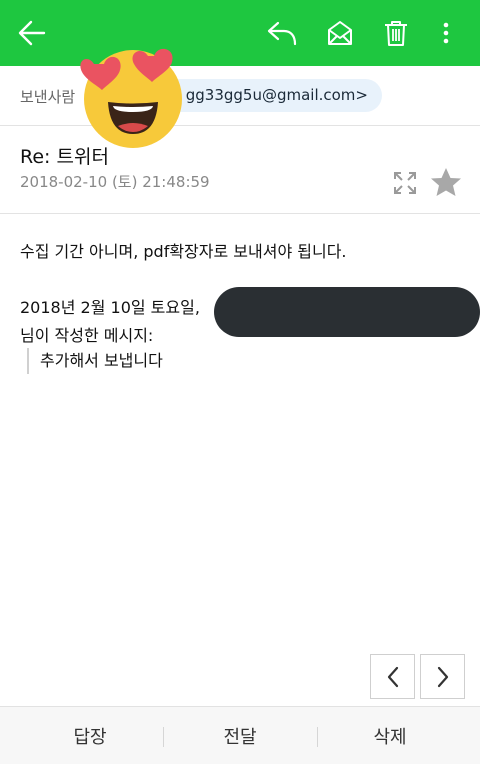 This screenshot has width=480, height=764. I want to click on email-subject: Re: 트위터, so click(64, 157).